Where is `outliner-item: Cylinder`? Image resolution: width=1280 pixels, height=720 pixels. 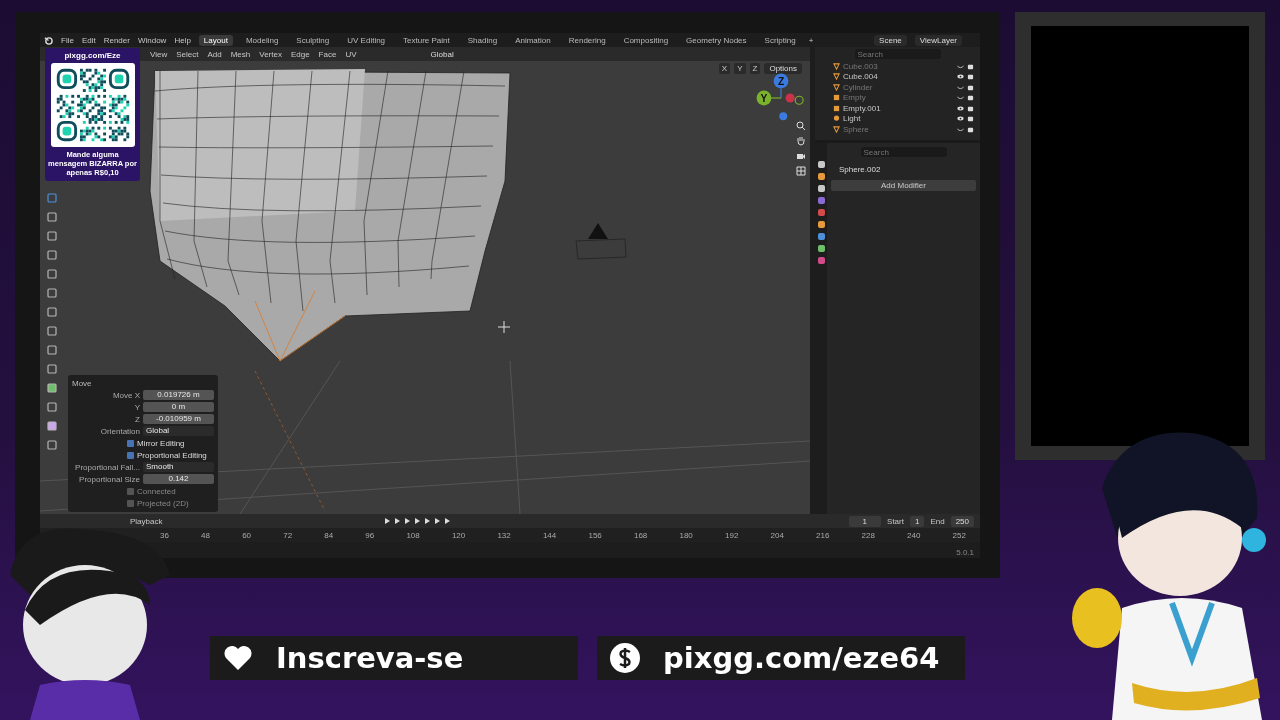
outliner-item: Cylinder is located at coordinates (898, 87).